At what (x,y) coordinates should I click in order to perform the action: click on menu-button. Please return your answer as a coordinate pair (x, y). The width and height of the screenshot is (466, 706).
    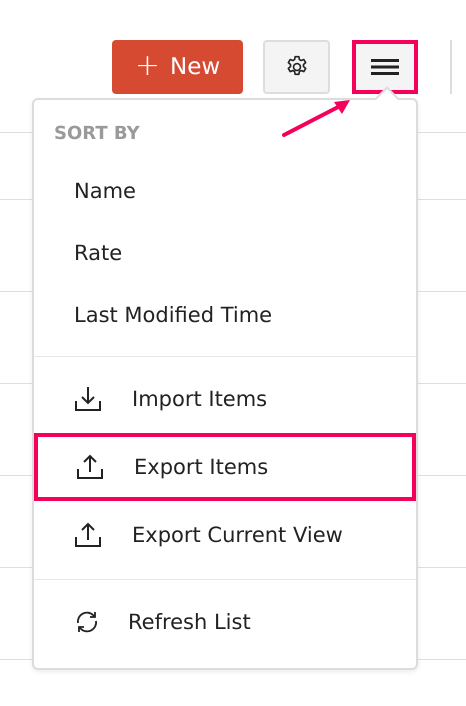
    Looking at the image, I should click on (385, 67).